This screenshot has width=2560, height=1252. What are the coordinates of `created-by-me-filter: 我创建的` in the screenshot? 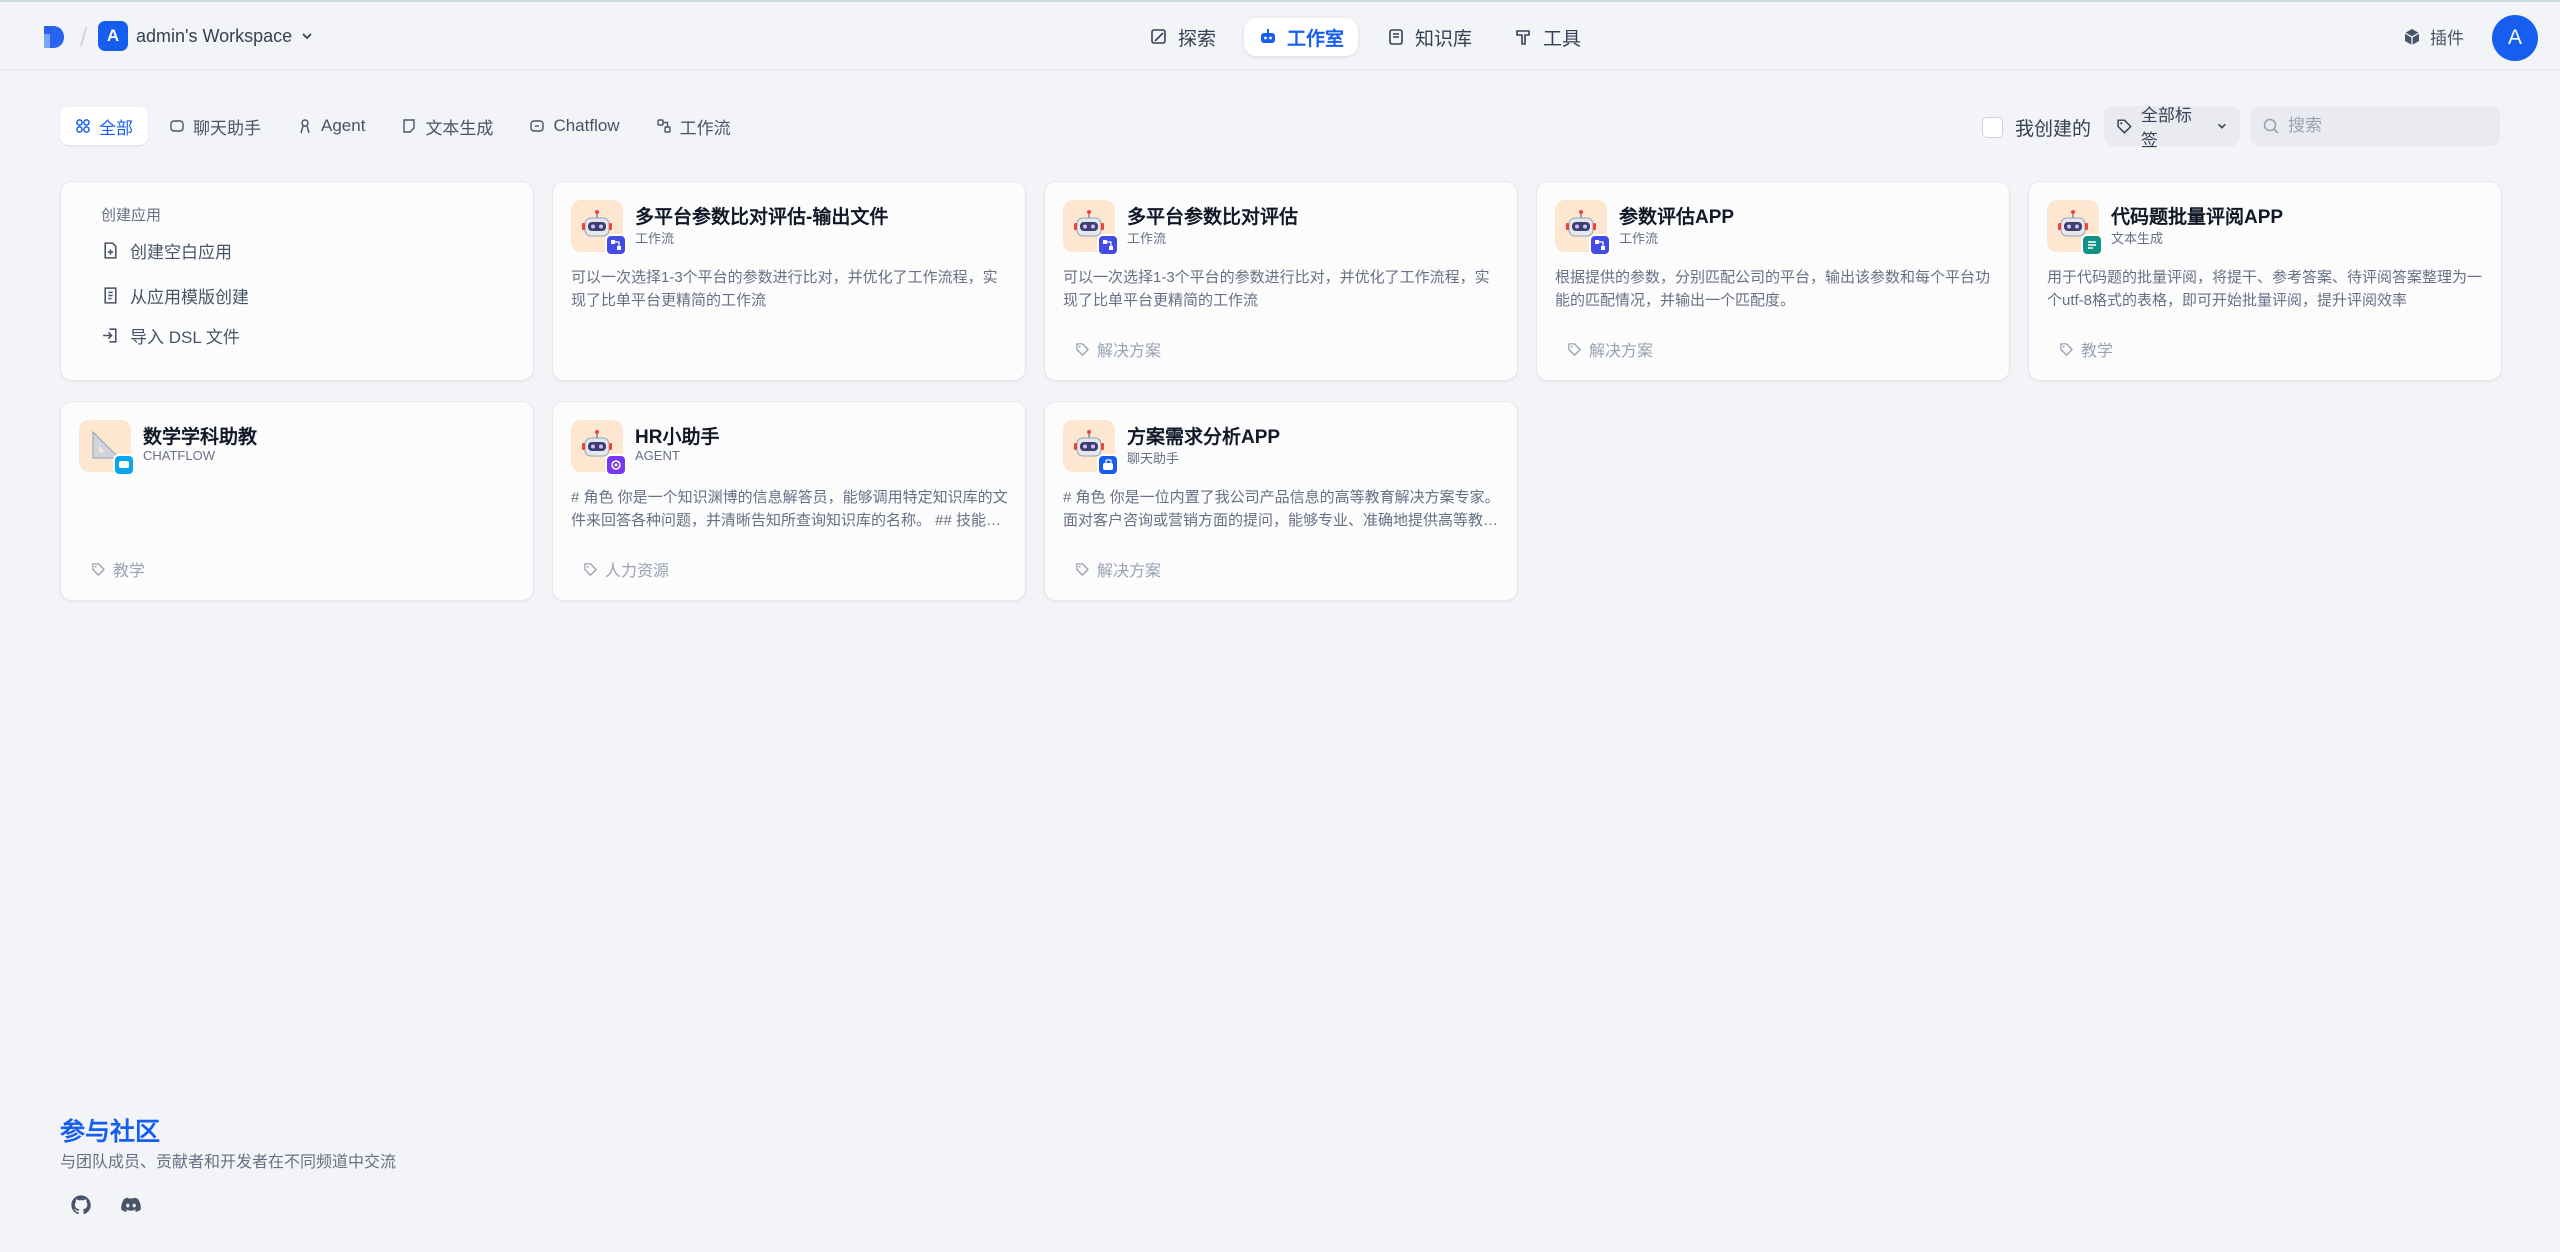 It's located at (2036, 127).